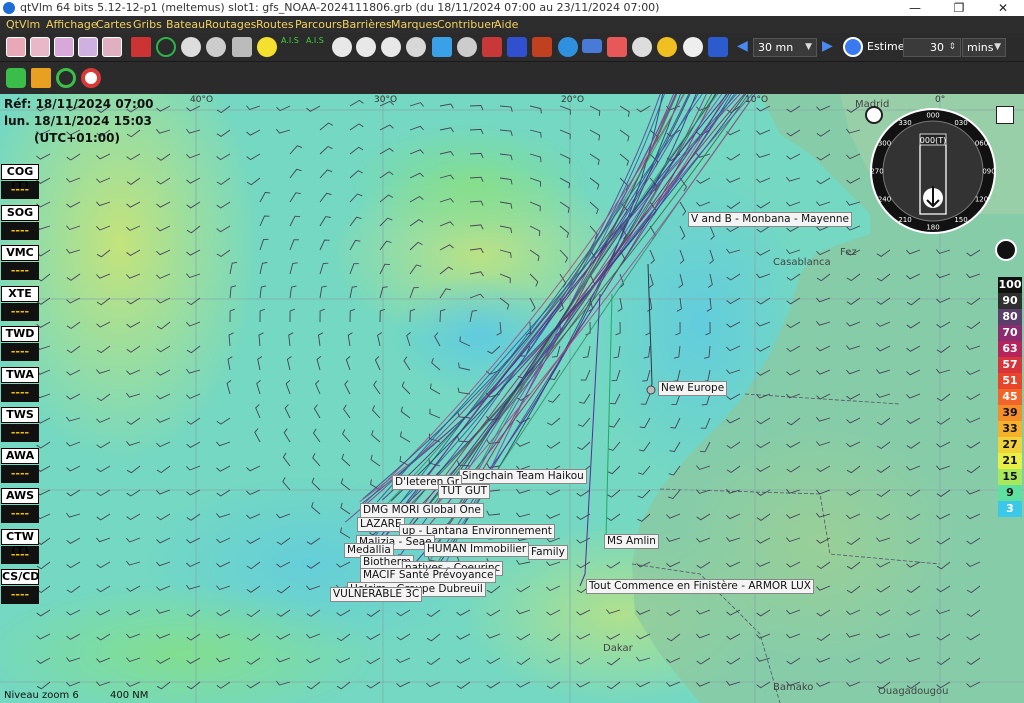  I want to click on chevron-down-icon: ▼, so click(997, 47).